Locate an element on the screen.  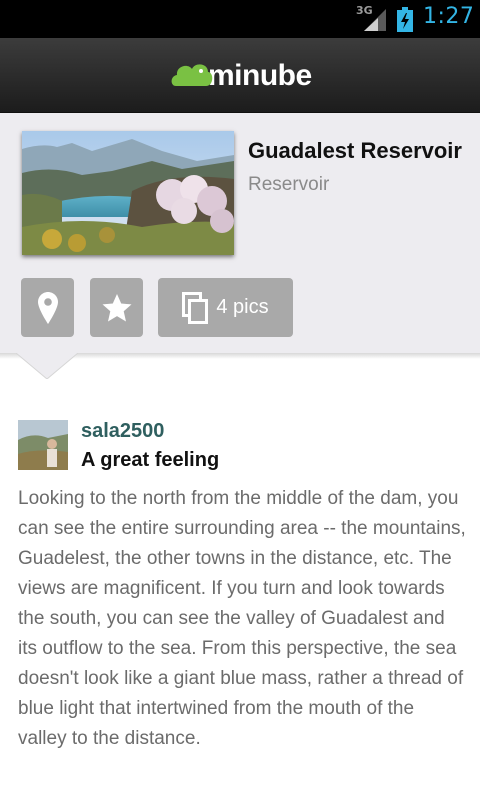
logo-text: minube is located at coordinates (260, 75).